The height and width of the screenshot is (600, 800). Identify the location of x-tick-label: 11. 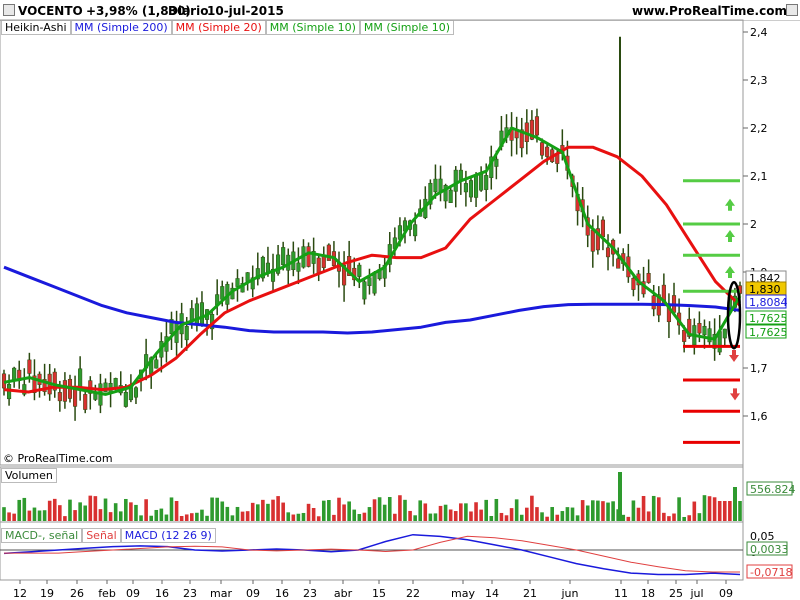
(621, 593).